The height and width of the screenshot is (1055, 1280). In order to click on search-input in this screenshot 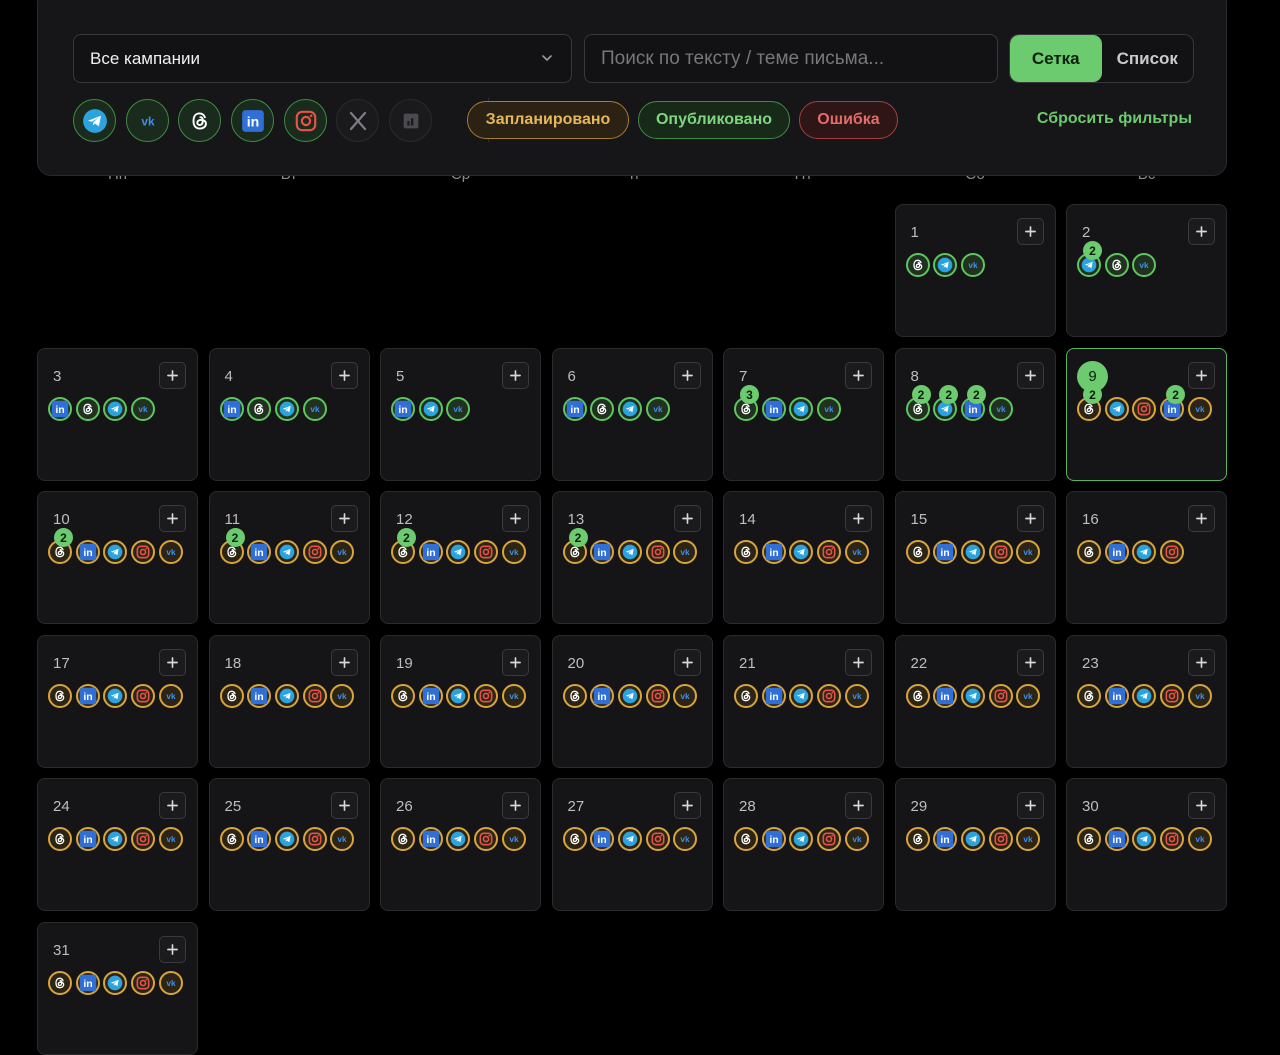, I will do `click(791, 58)`.